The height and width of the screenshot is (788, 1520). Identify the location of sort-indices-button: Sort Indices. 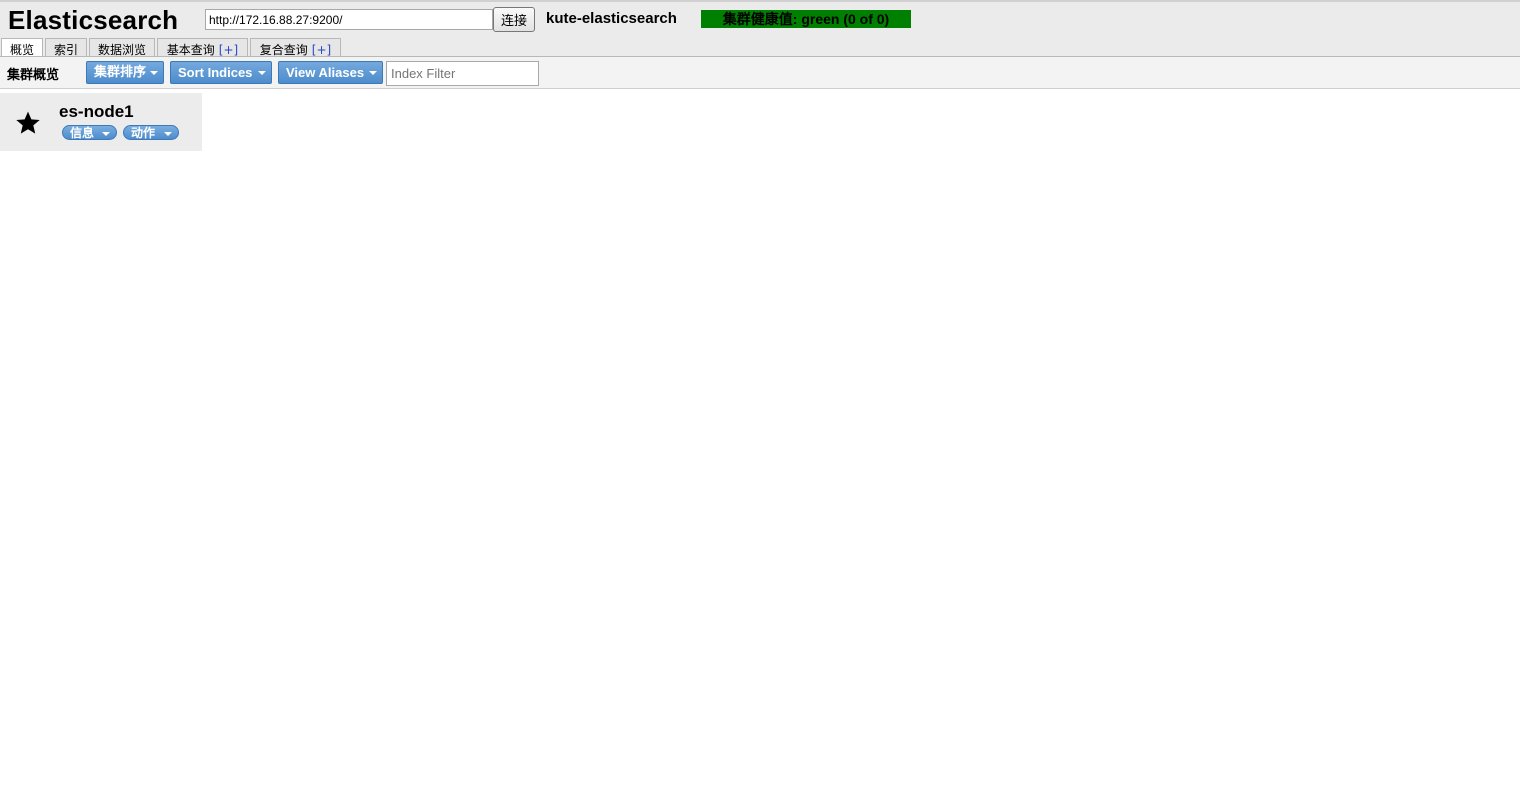
(221, 72).